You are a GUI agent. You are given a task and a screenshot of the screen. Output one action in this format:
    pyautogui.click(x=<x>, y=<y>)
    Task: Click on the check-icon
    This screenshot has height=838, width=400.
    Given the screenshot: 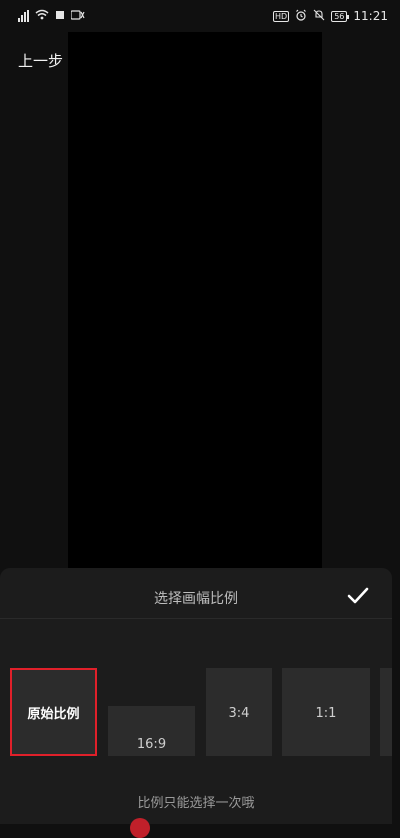 What is the action you would take?
    pyautogui.click(x=358, y=595)
    